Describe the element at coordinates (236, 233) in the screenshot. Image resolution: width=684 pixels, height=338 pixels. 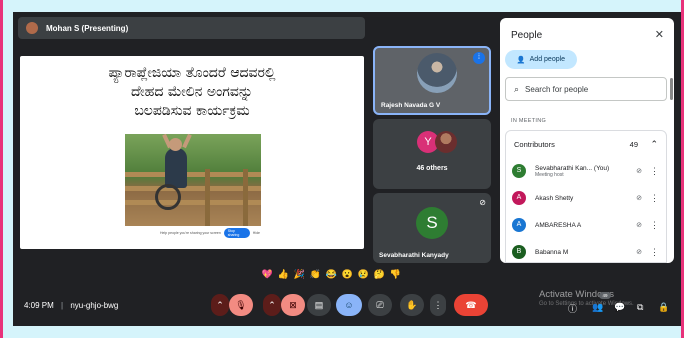
I see `stop-sharing-button: Stop sharing` at that location.